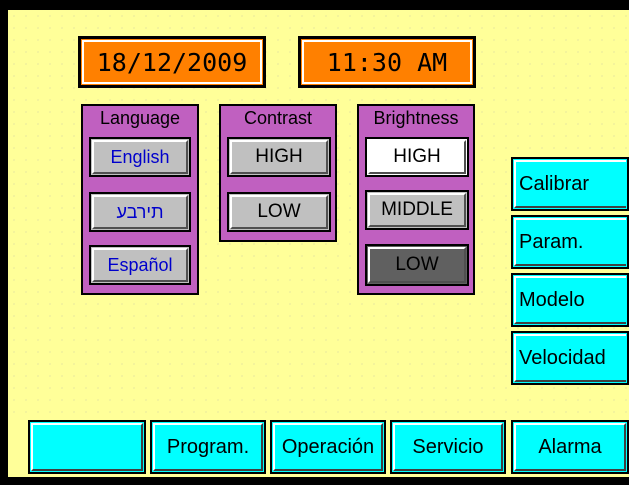  I want to click on brightness-middle-button: MIDDLE, so click(417, 210).